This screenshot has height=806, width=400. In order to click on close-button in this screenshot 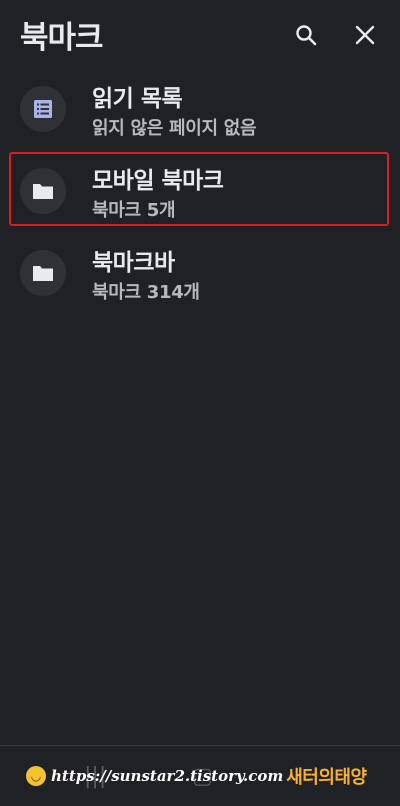, I will do `click(365, 35)`.